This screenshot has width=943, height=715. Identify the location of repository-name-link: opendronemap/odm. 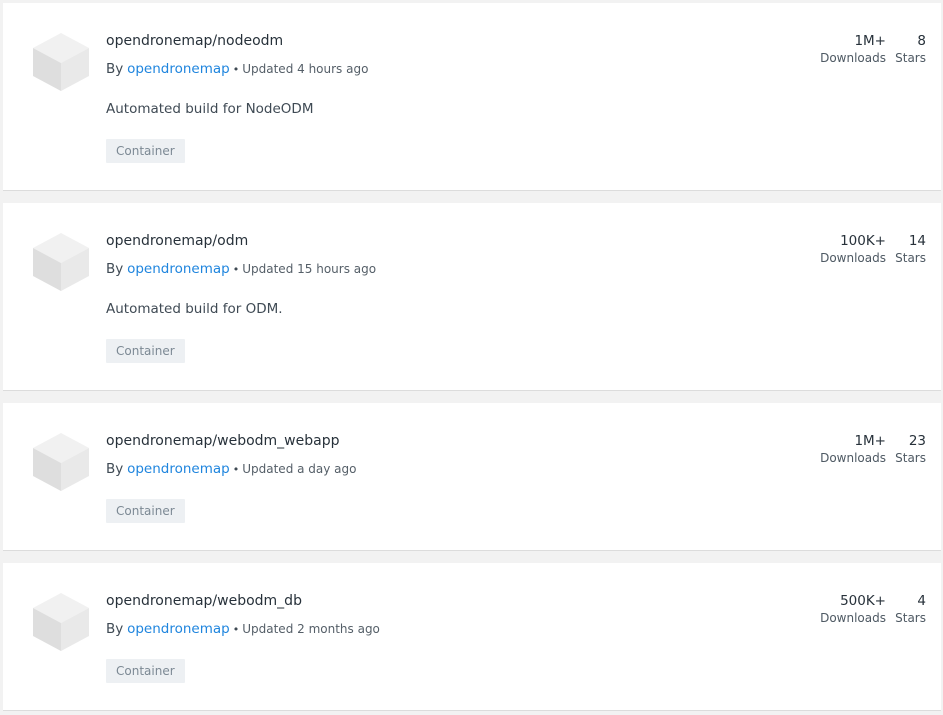
(177, 241).